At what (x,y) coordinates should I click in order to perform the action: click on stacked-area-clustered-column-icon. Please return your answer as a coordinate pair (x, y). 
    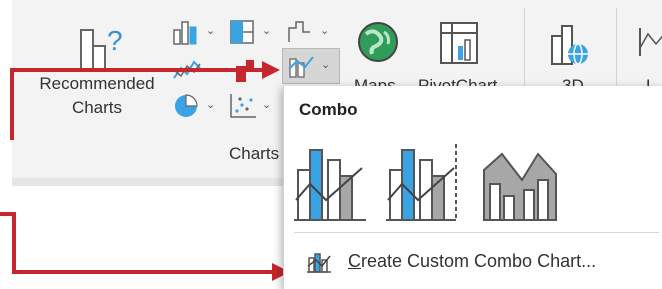
    Looking at the image, I should click on (520, 186).